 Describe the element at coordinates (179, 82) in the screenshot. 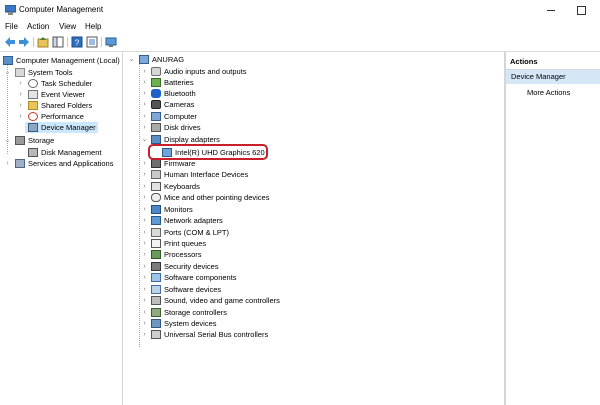

I see `device-category-label: Batteries` at that location.